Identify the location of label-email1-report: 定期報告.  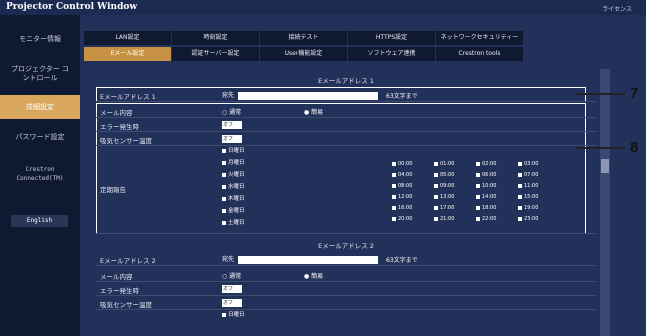
(113, 190).